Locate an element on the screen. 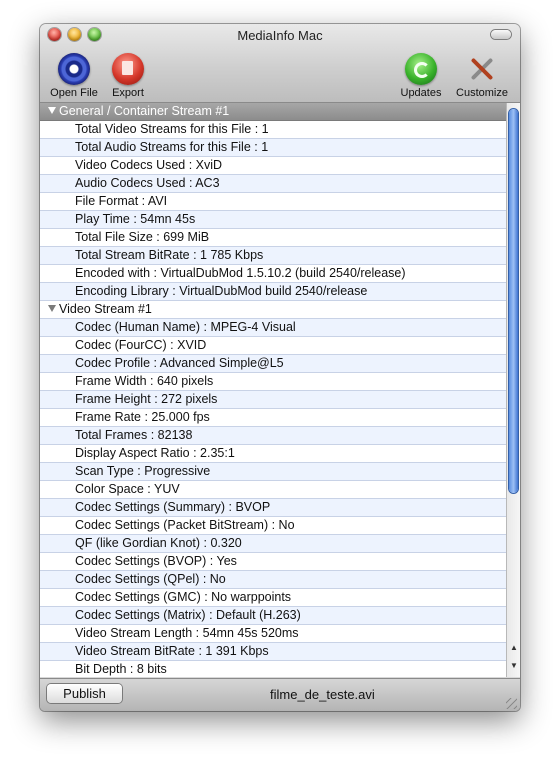 Image resolution: width=560 pixels, height=766 pixels. list-item: Video Stream BitRate : 1 391 Kbps is located at coordinates (273, 652).